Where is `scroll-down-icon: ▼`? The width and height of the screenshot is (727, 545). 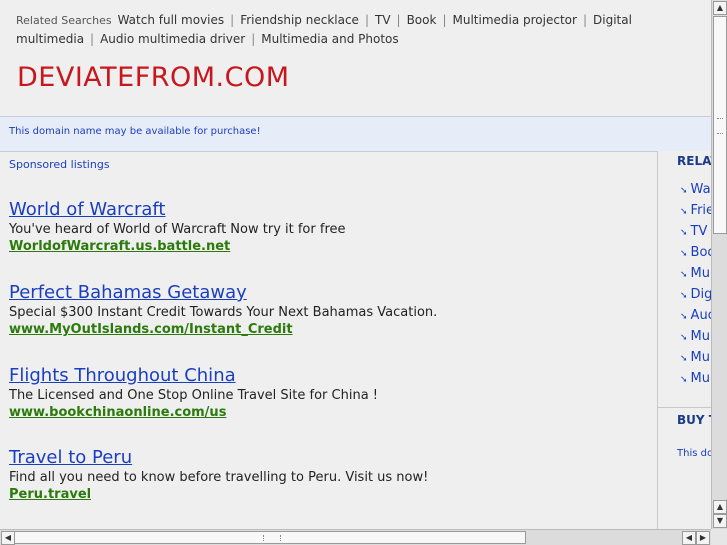 scroll-down-icon: ▼ is located at coordinates (720, 521).